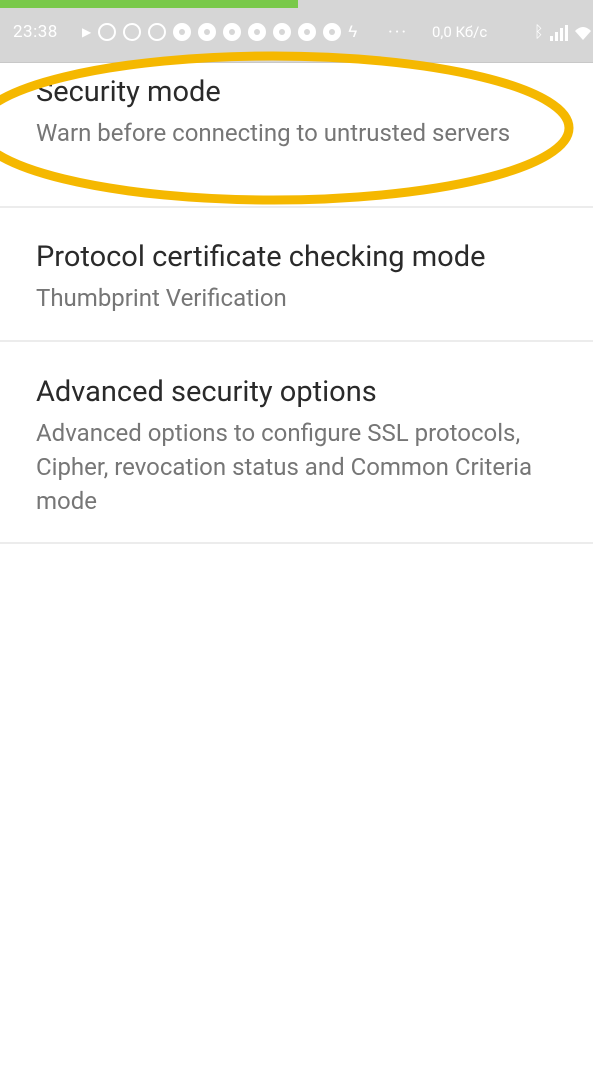 The width and height of the screenshot is (593, 1088). What do you see at coordinates (558, 33) in the screenshot?
I see `signal-icon` at bounding box center [558, 33].